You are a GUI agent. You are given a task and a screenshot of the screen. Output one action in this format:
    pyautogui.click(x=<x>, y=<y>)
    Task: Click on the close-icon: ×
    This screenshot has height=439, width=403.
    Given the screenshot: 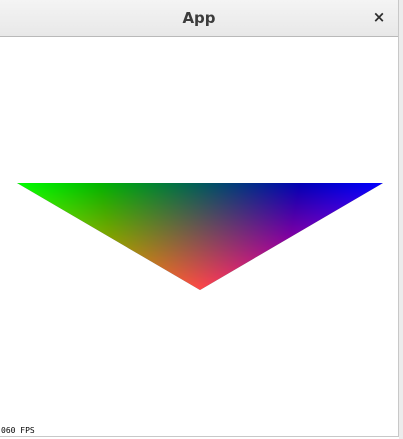 What is the action you would take?
    pyautogui.click(x=379, y=17)
    